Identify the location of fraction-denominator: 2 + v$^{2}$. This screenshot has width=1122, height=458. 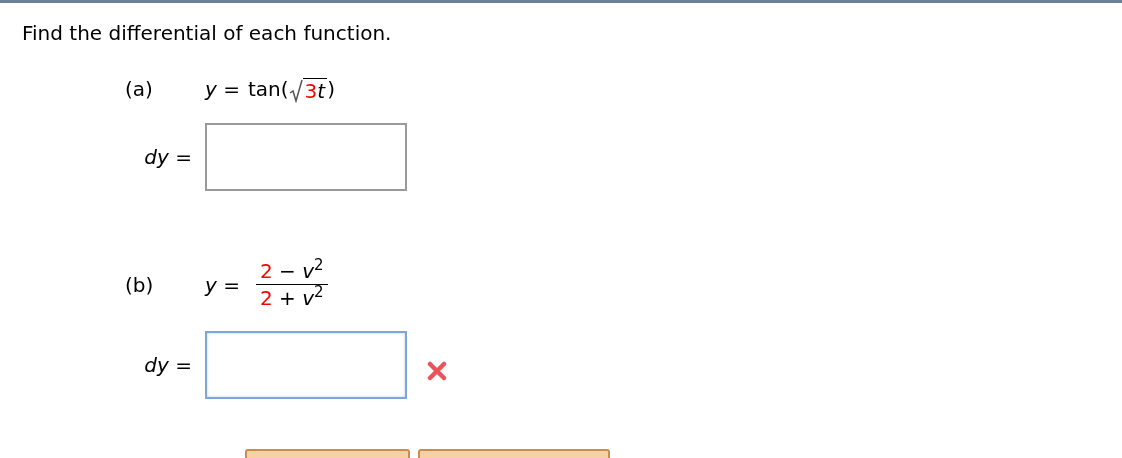
(291, 298).